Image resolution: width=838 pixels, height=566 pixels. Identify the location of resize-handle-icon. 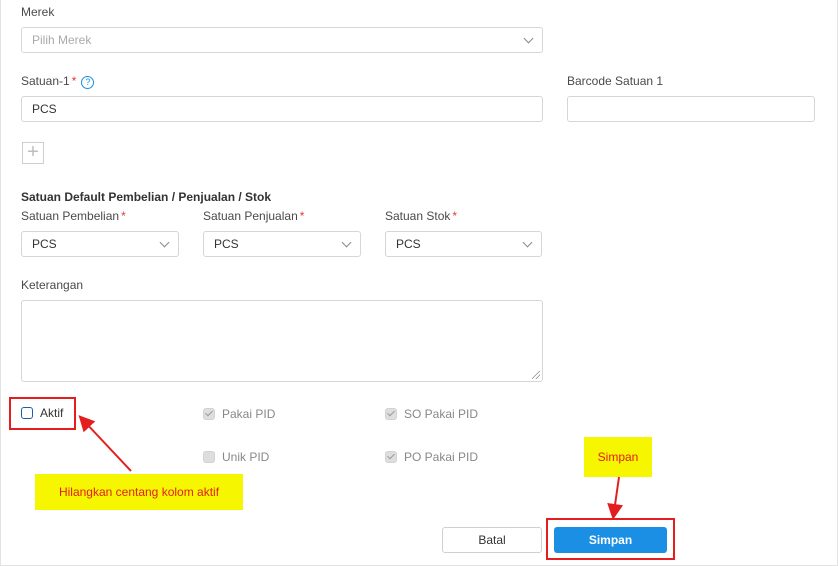
(536, 375).